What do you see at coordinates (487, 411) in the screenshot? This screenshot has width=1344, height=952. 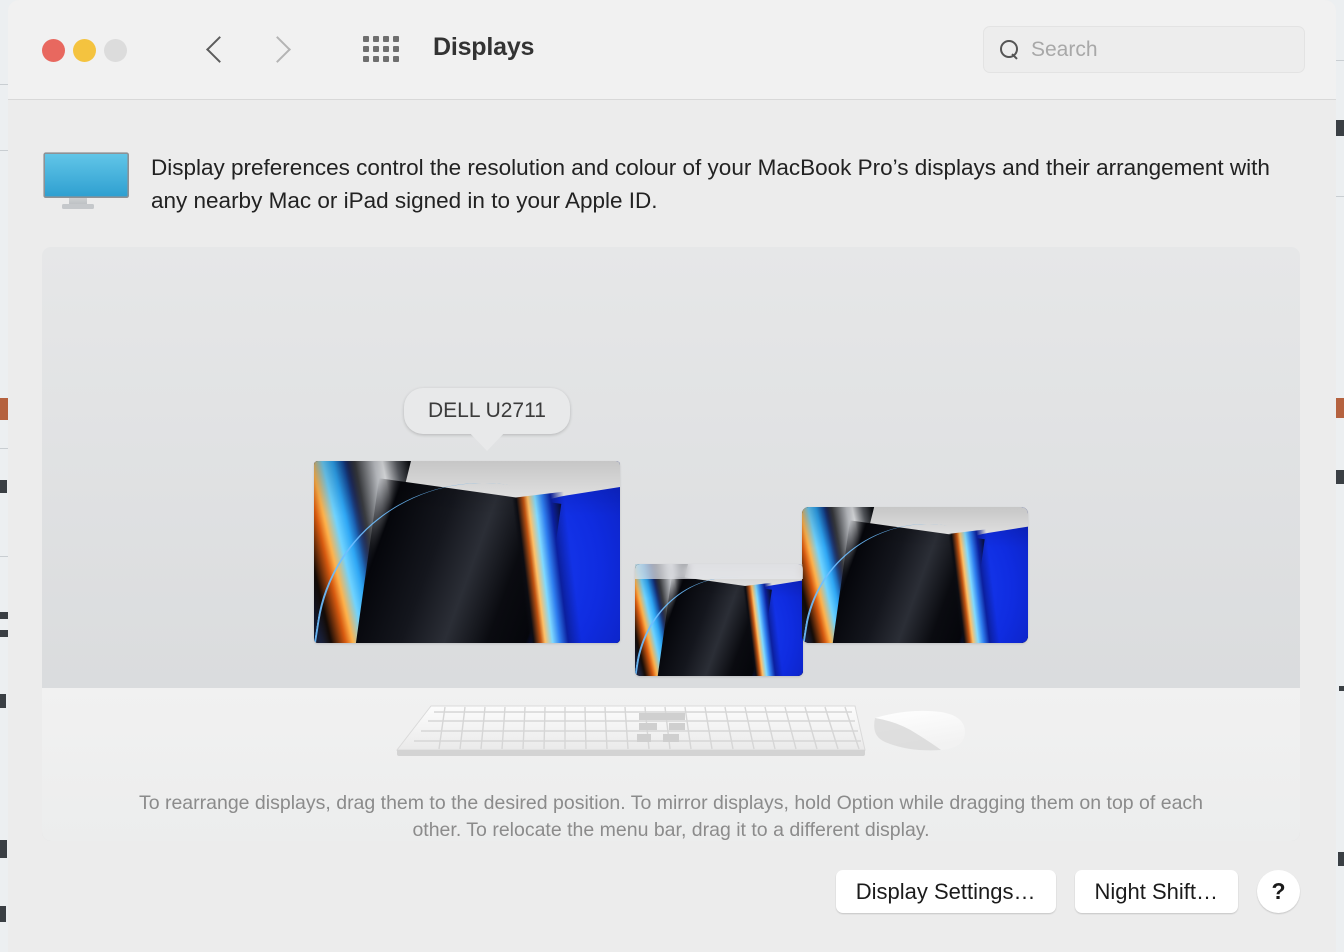 I see `display-name-callout: DELL U2711` at bounding box center [487, 411].